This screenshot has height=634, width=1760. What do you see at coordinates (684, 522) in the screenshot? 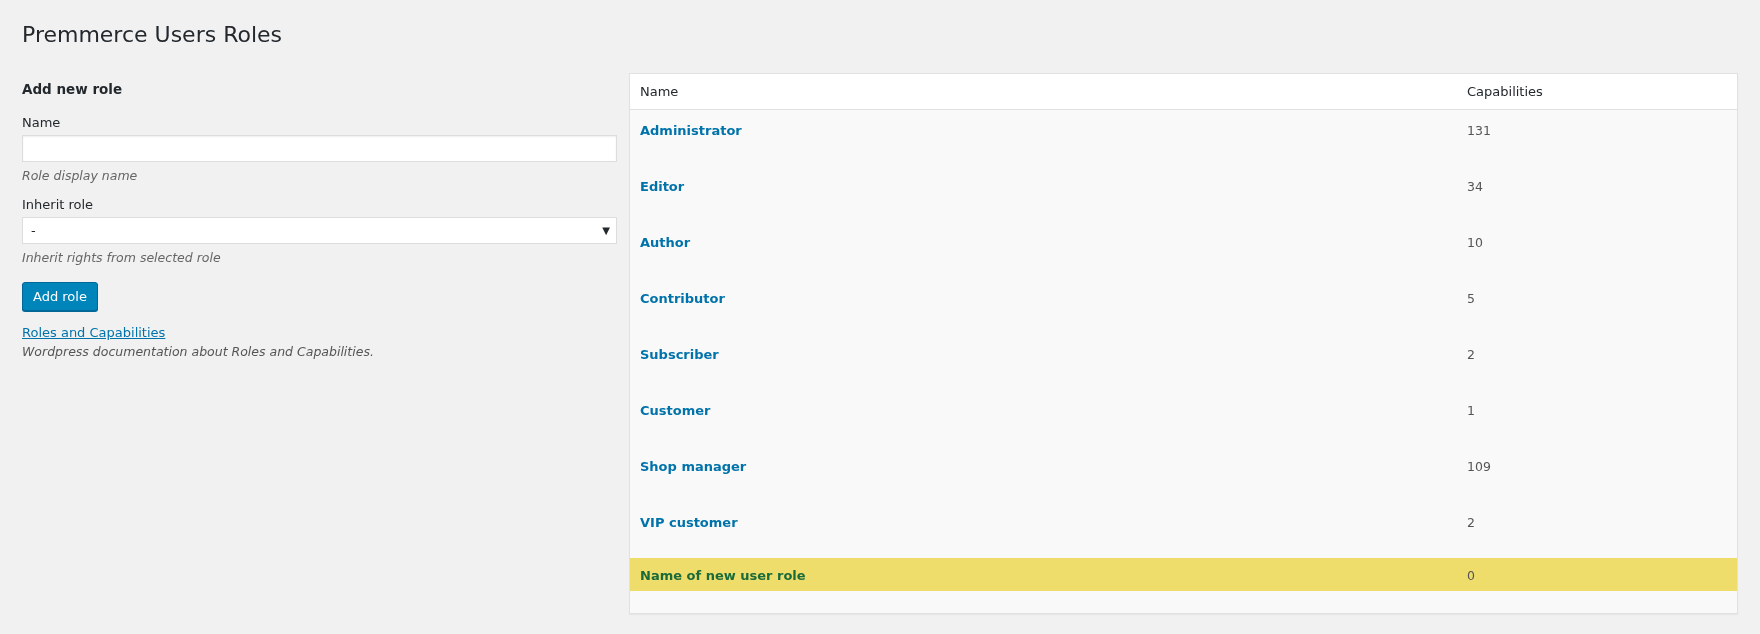
I see `role-name-link: VIP customer` at bounding box center [684, 522].